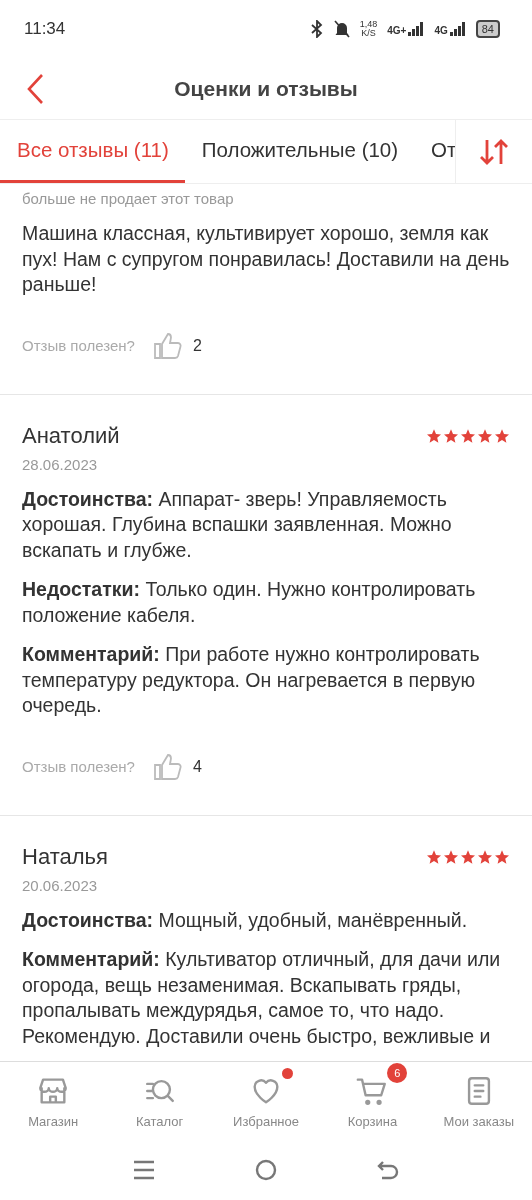 This screenshot has width=532, height=1200. Describe the element at coordinates (368, 24) in the screenshot. I see `network-speed: 1,48` at that location.